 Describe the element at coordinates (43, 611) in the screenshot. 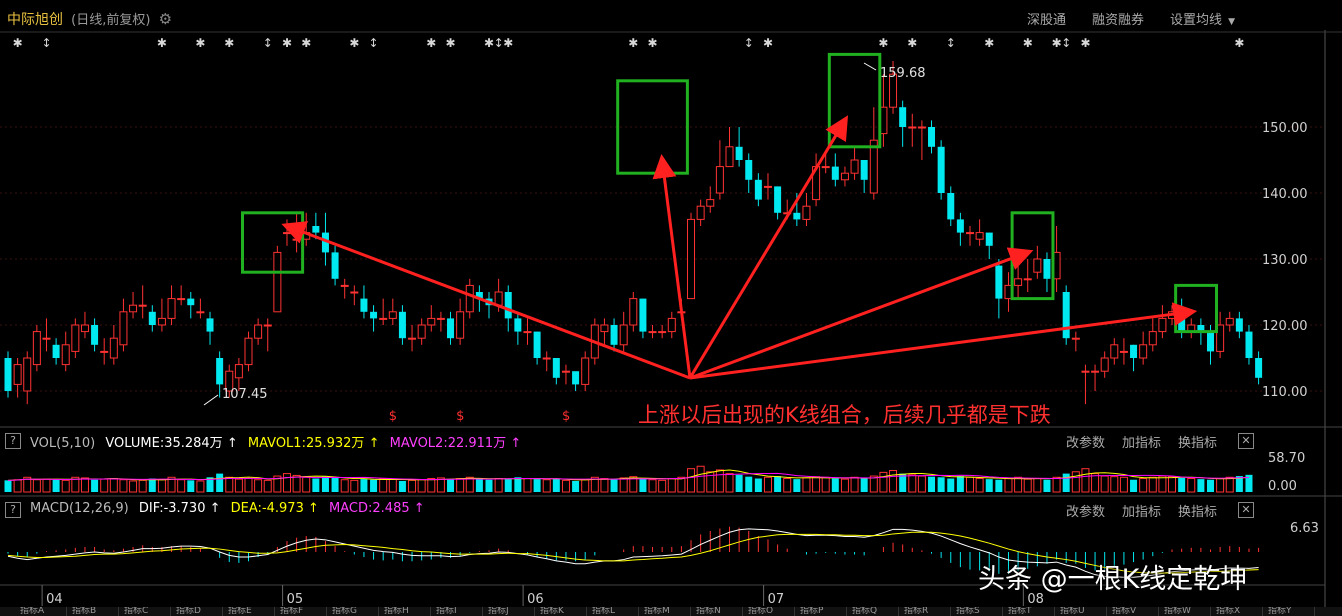

I see `indicator-tab: 指标A` at that location.